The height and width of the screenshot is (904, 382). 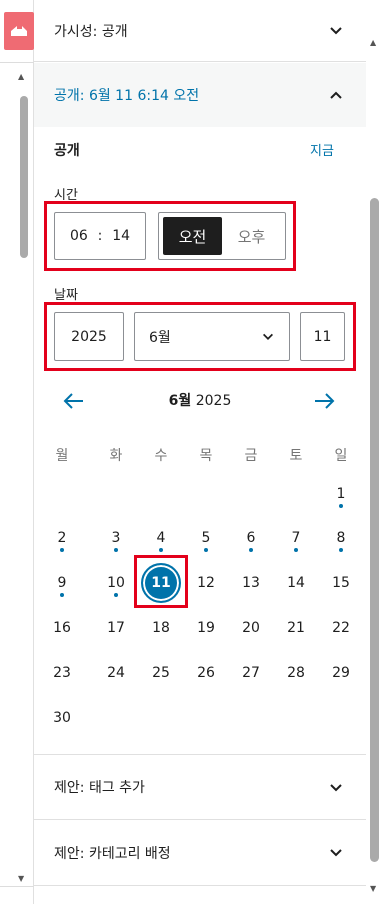 I want to click on weekday-label: 화, so click(x=116, y=456).